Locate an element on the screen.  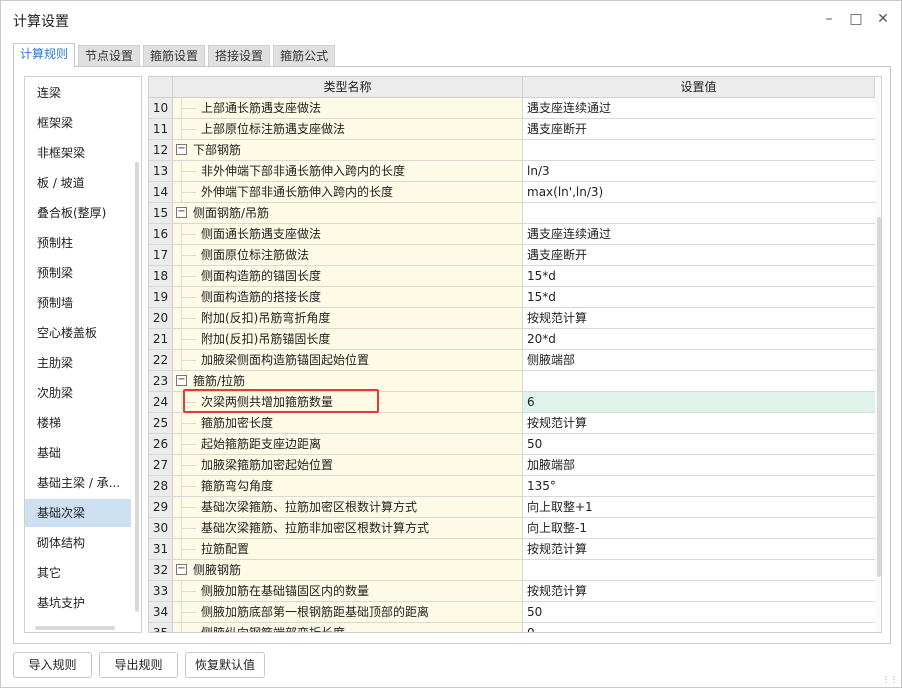
resize-grip-icon: ⋮⋮ is located at coordinates (890, 679).